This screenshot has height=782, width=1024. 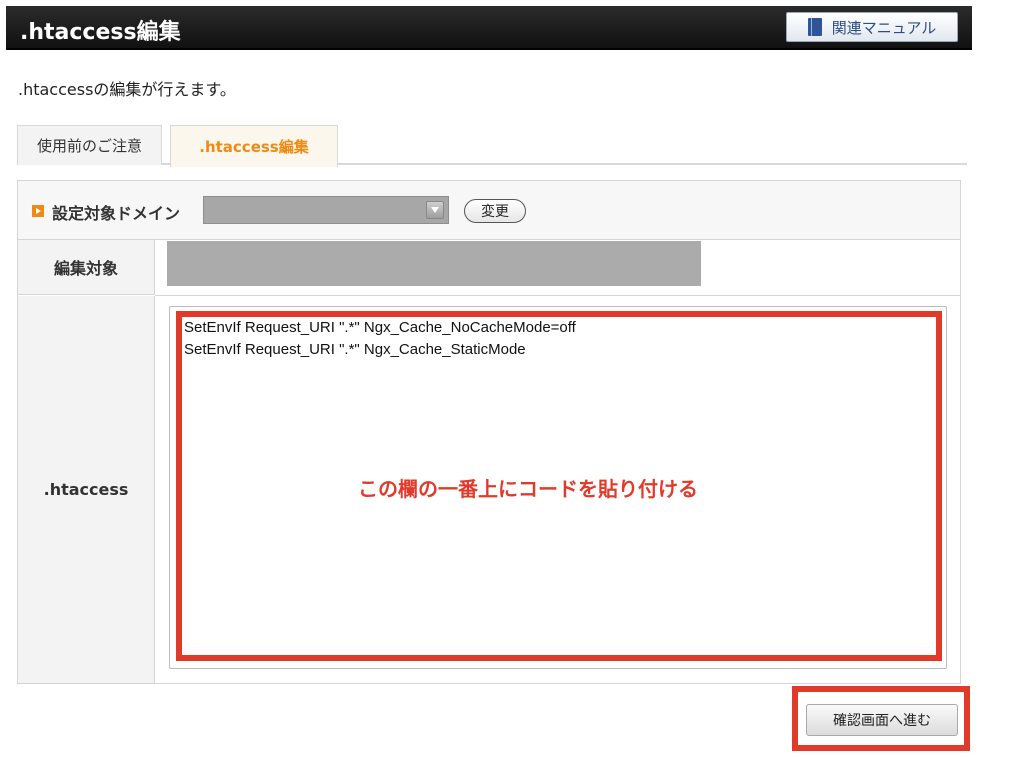 What do you see at coordinates (100, 32) in the screenshot?
I see `page-title: .htaccess編集` at bounding box center [100, 32].